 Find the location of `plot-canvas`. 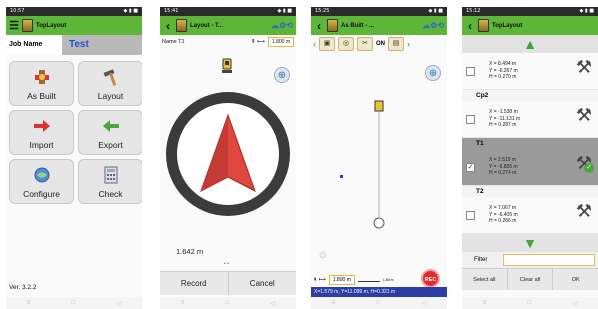

plot-canvas is located at coordinates (379, 177).